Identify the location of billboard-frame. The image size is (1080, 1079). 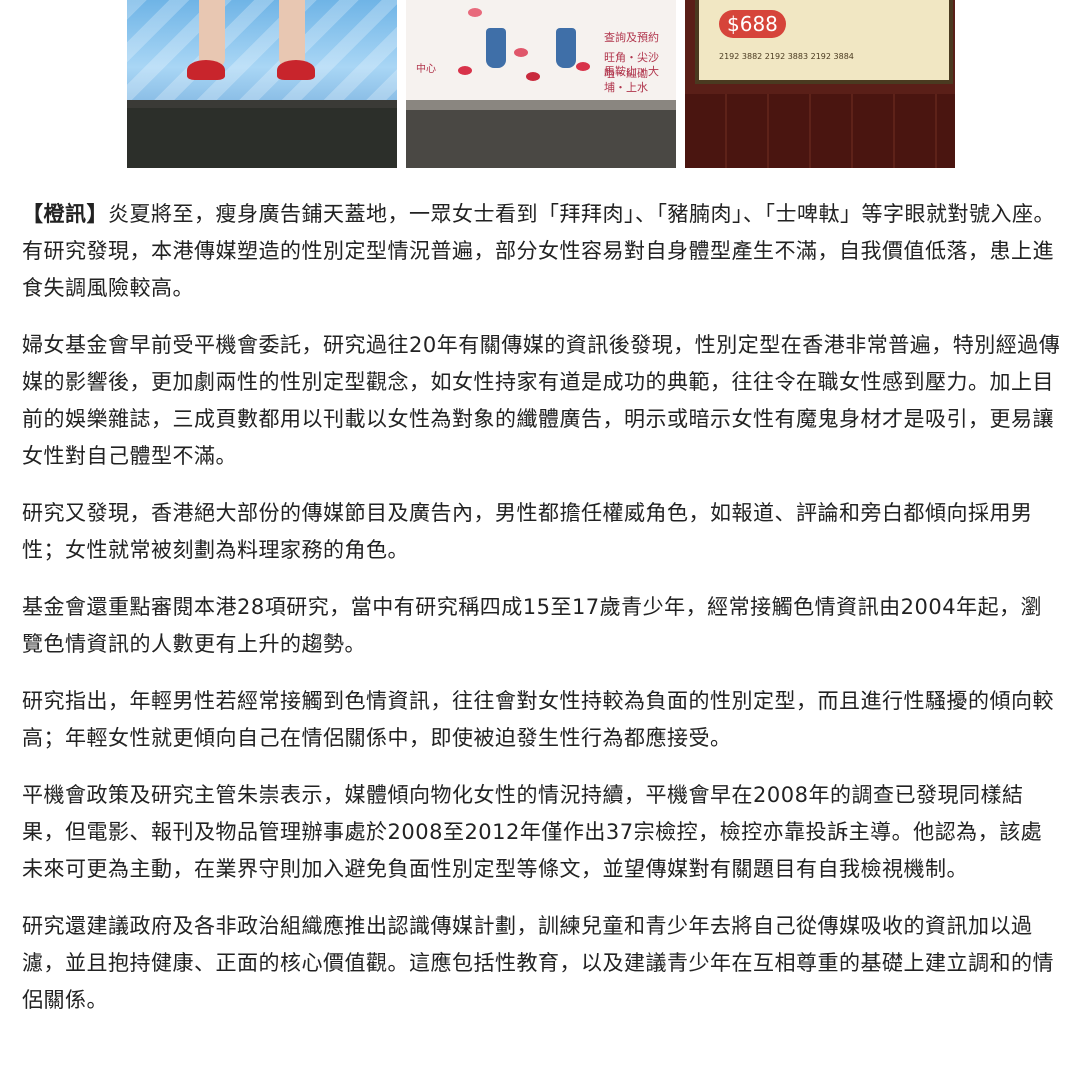
(541, 105).